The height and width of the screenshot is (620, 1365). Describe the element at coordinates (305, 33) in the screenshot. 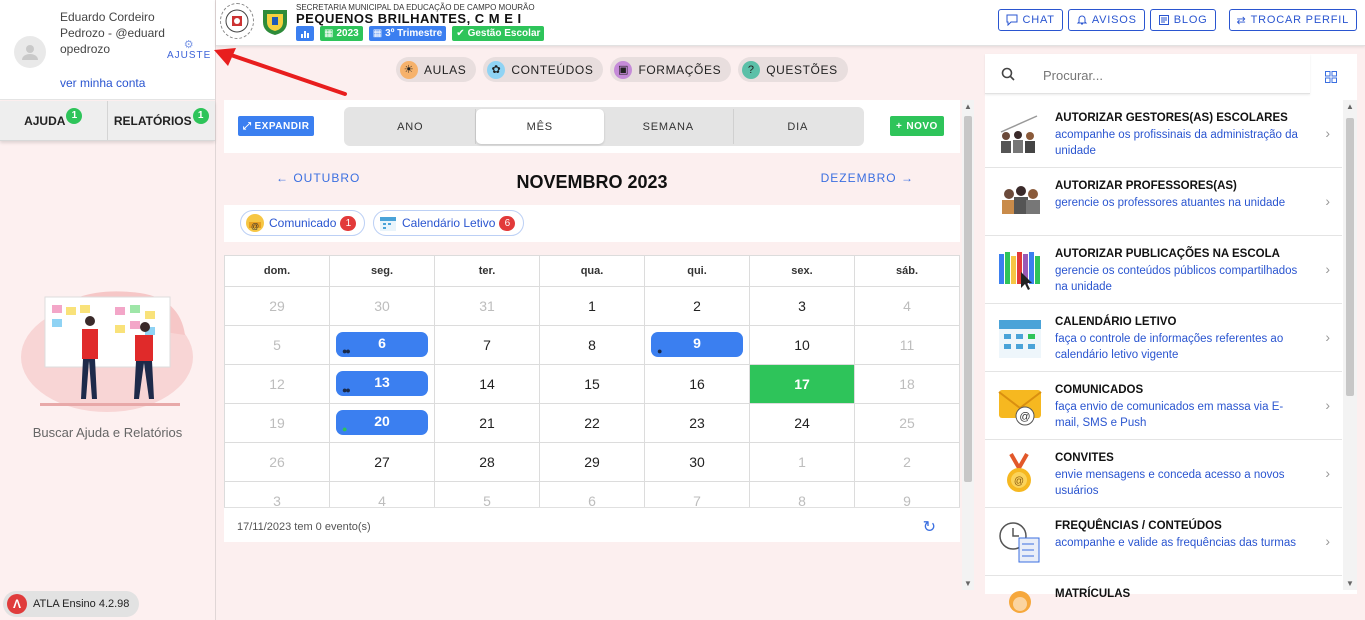

I see `stats-chip` at that location.